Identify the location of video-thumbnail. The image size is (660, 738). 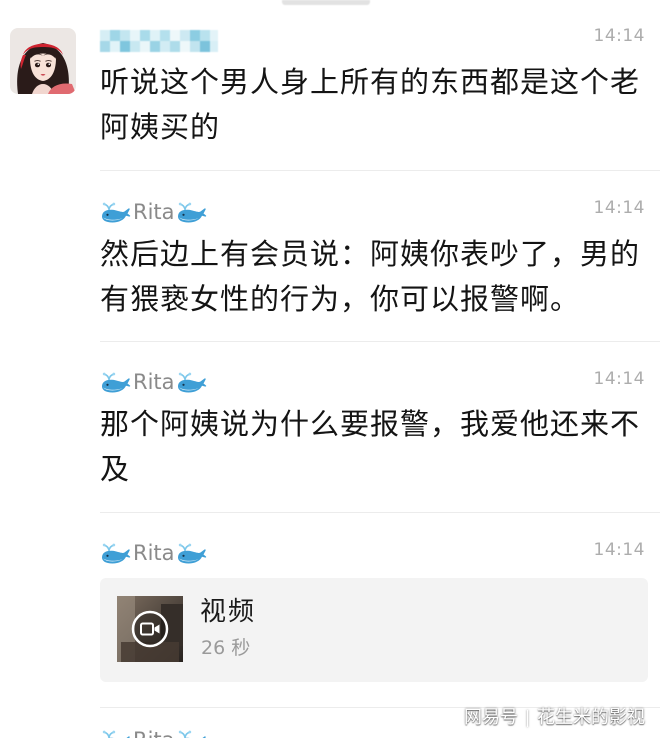
(150, 629).